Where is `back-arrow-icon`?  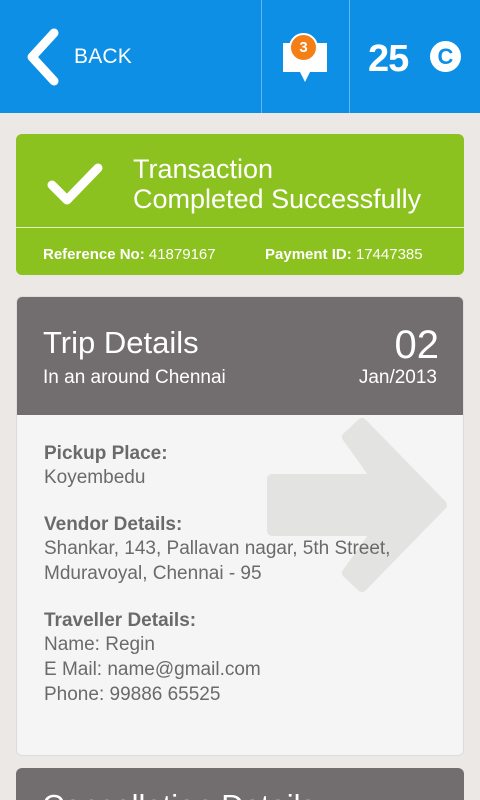 back-arrow-icon is located at coordinates (43, 57).